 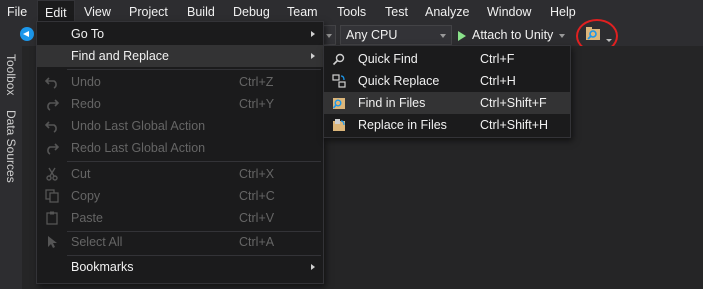 What do you see at coordinates (52, 174) in the screenshot?
I see `scissors-icon` at bounding box center [52, 174].